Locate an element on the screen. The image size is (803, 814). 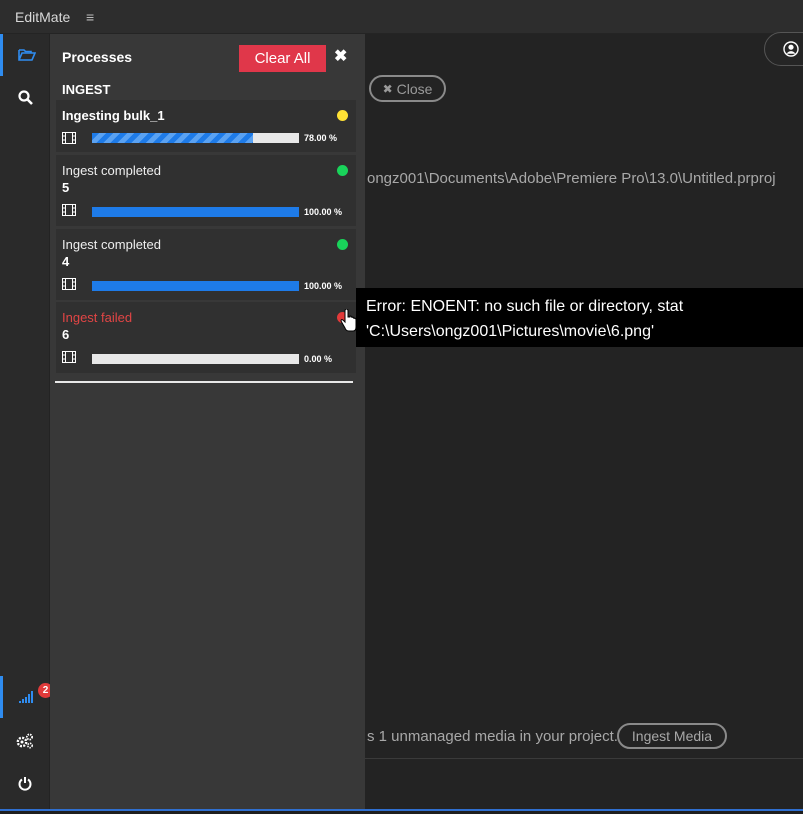
user-menu-button is located at coordinates (783, 49).